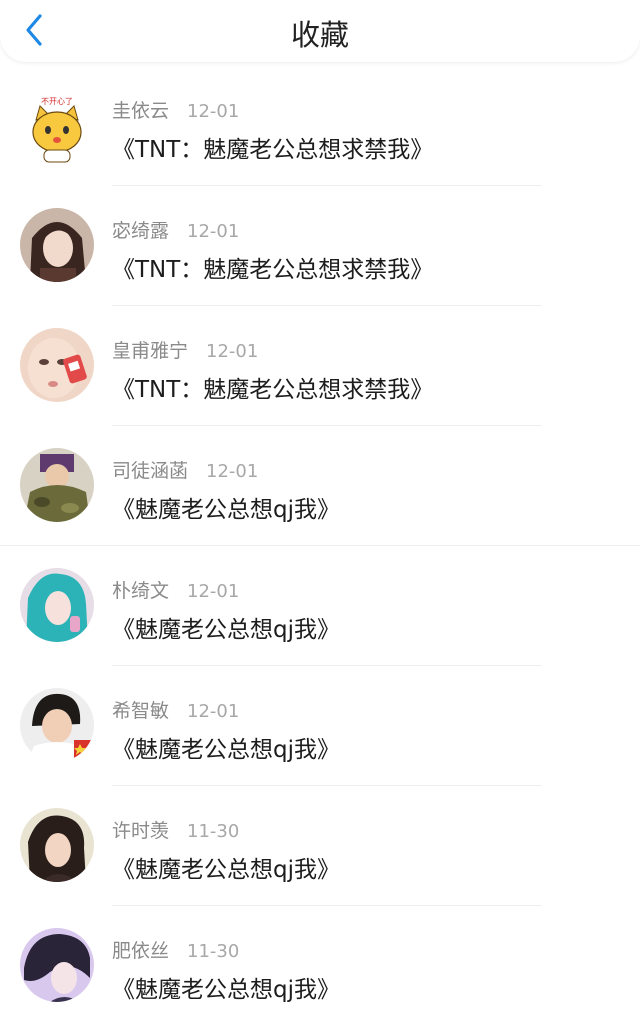  Describe the element at coordinates (141, 831) in the screenshot. I see `user-name: 许时羡` at that location.